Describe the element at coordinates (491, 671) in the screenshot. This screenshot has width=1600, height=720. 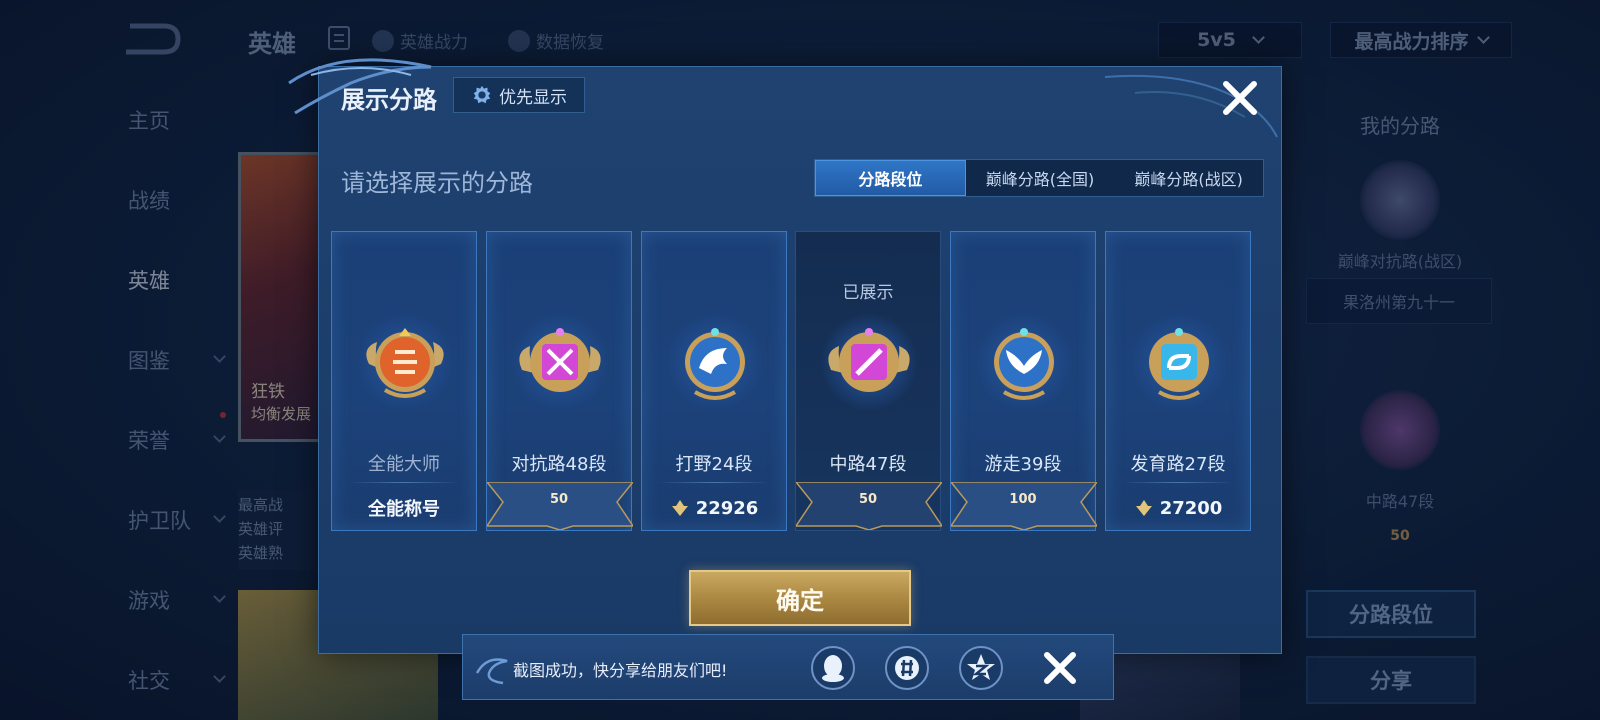
I see `swirl-ornament-icon` at that location.